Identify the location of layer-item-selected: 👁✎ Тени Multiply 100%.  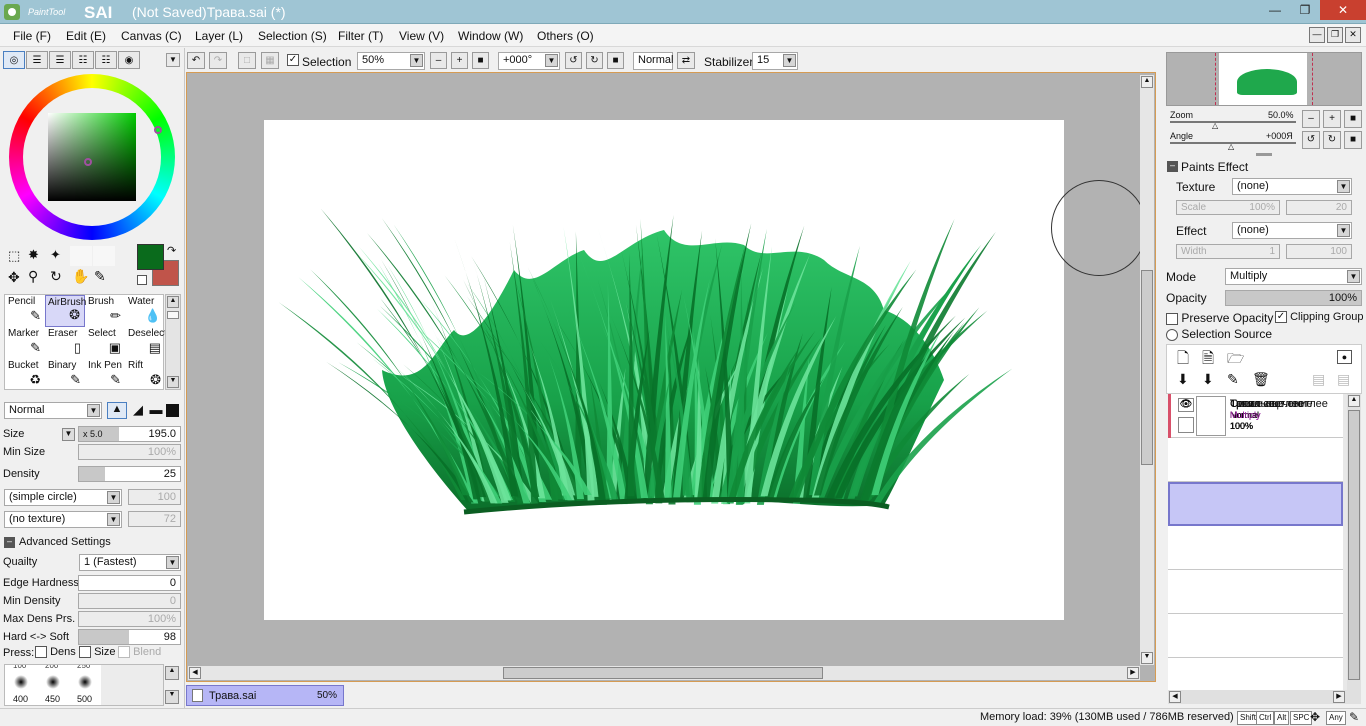
(1255, 460).